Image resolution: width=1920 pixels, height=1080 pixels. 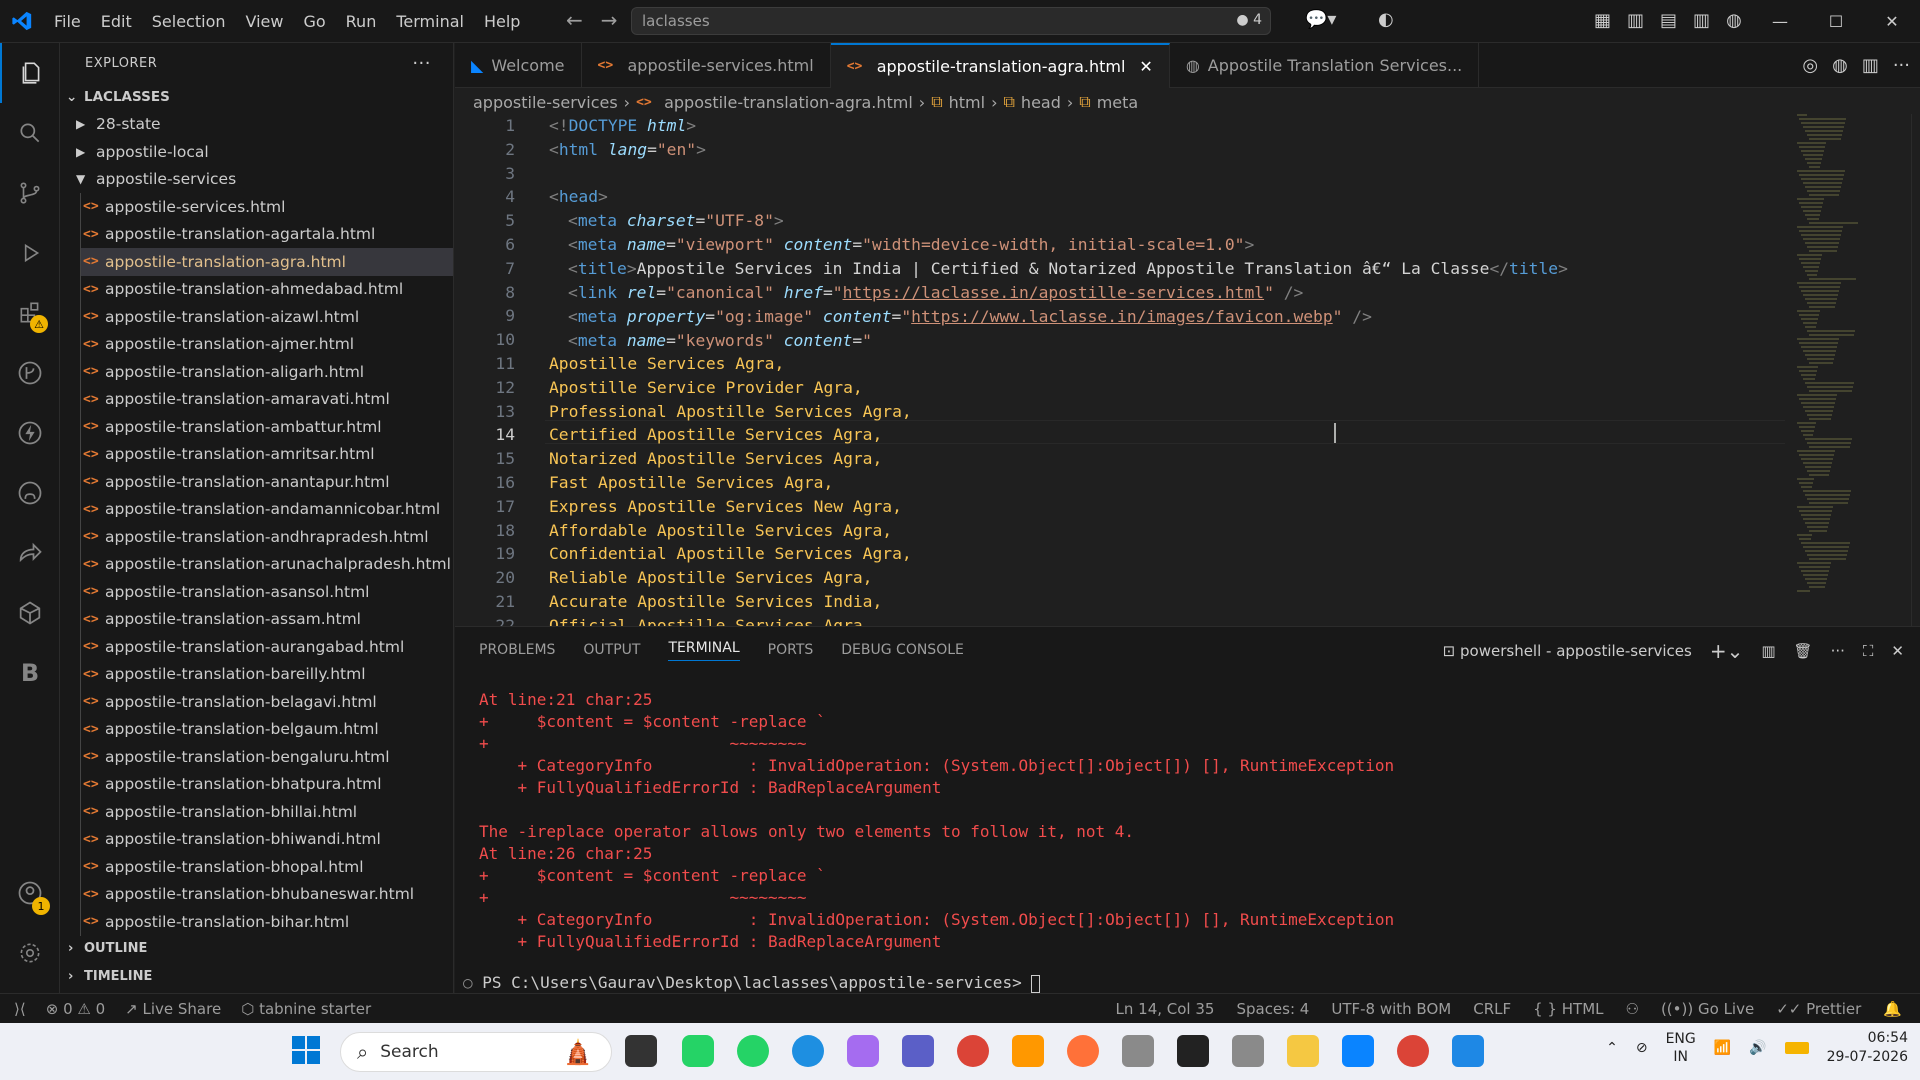 I want to click on folder-appostile-services: ▼ appostile-services, so click(x=256, y=180).